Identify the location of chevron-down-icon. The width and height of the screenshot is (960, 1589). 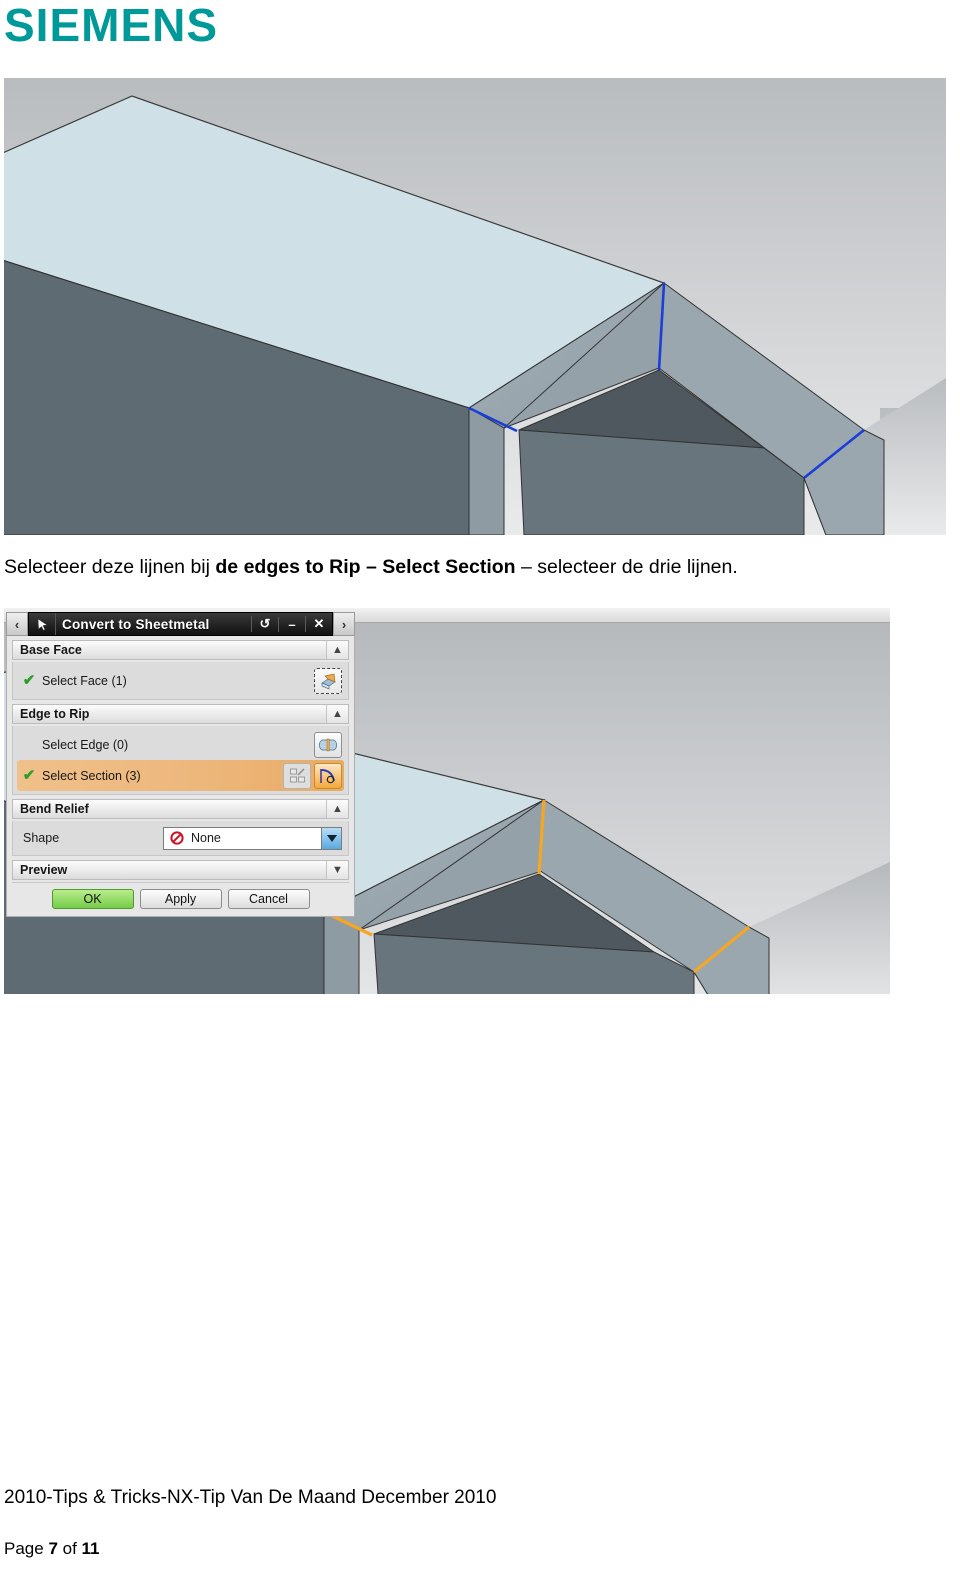
(331, 838).